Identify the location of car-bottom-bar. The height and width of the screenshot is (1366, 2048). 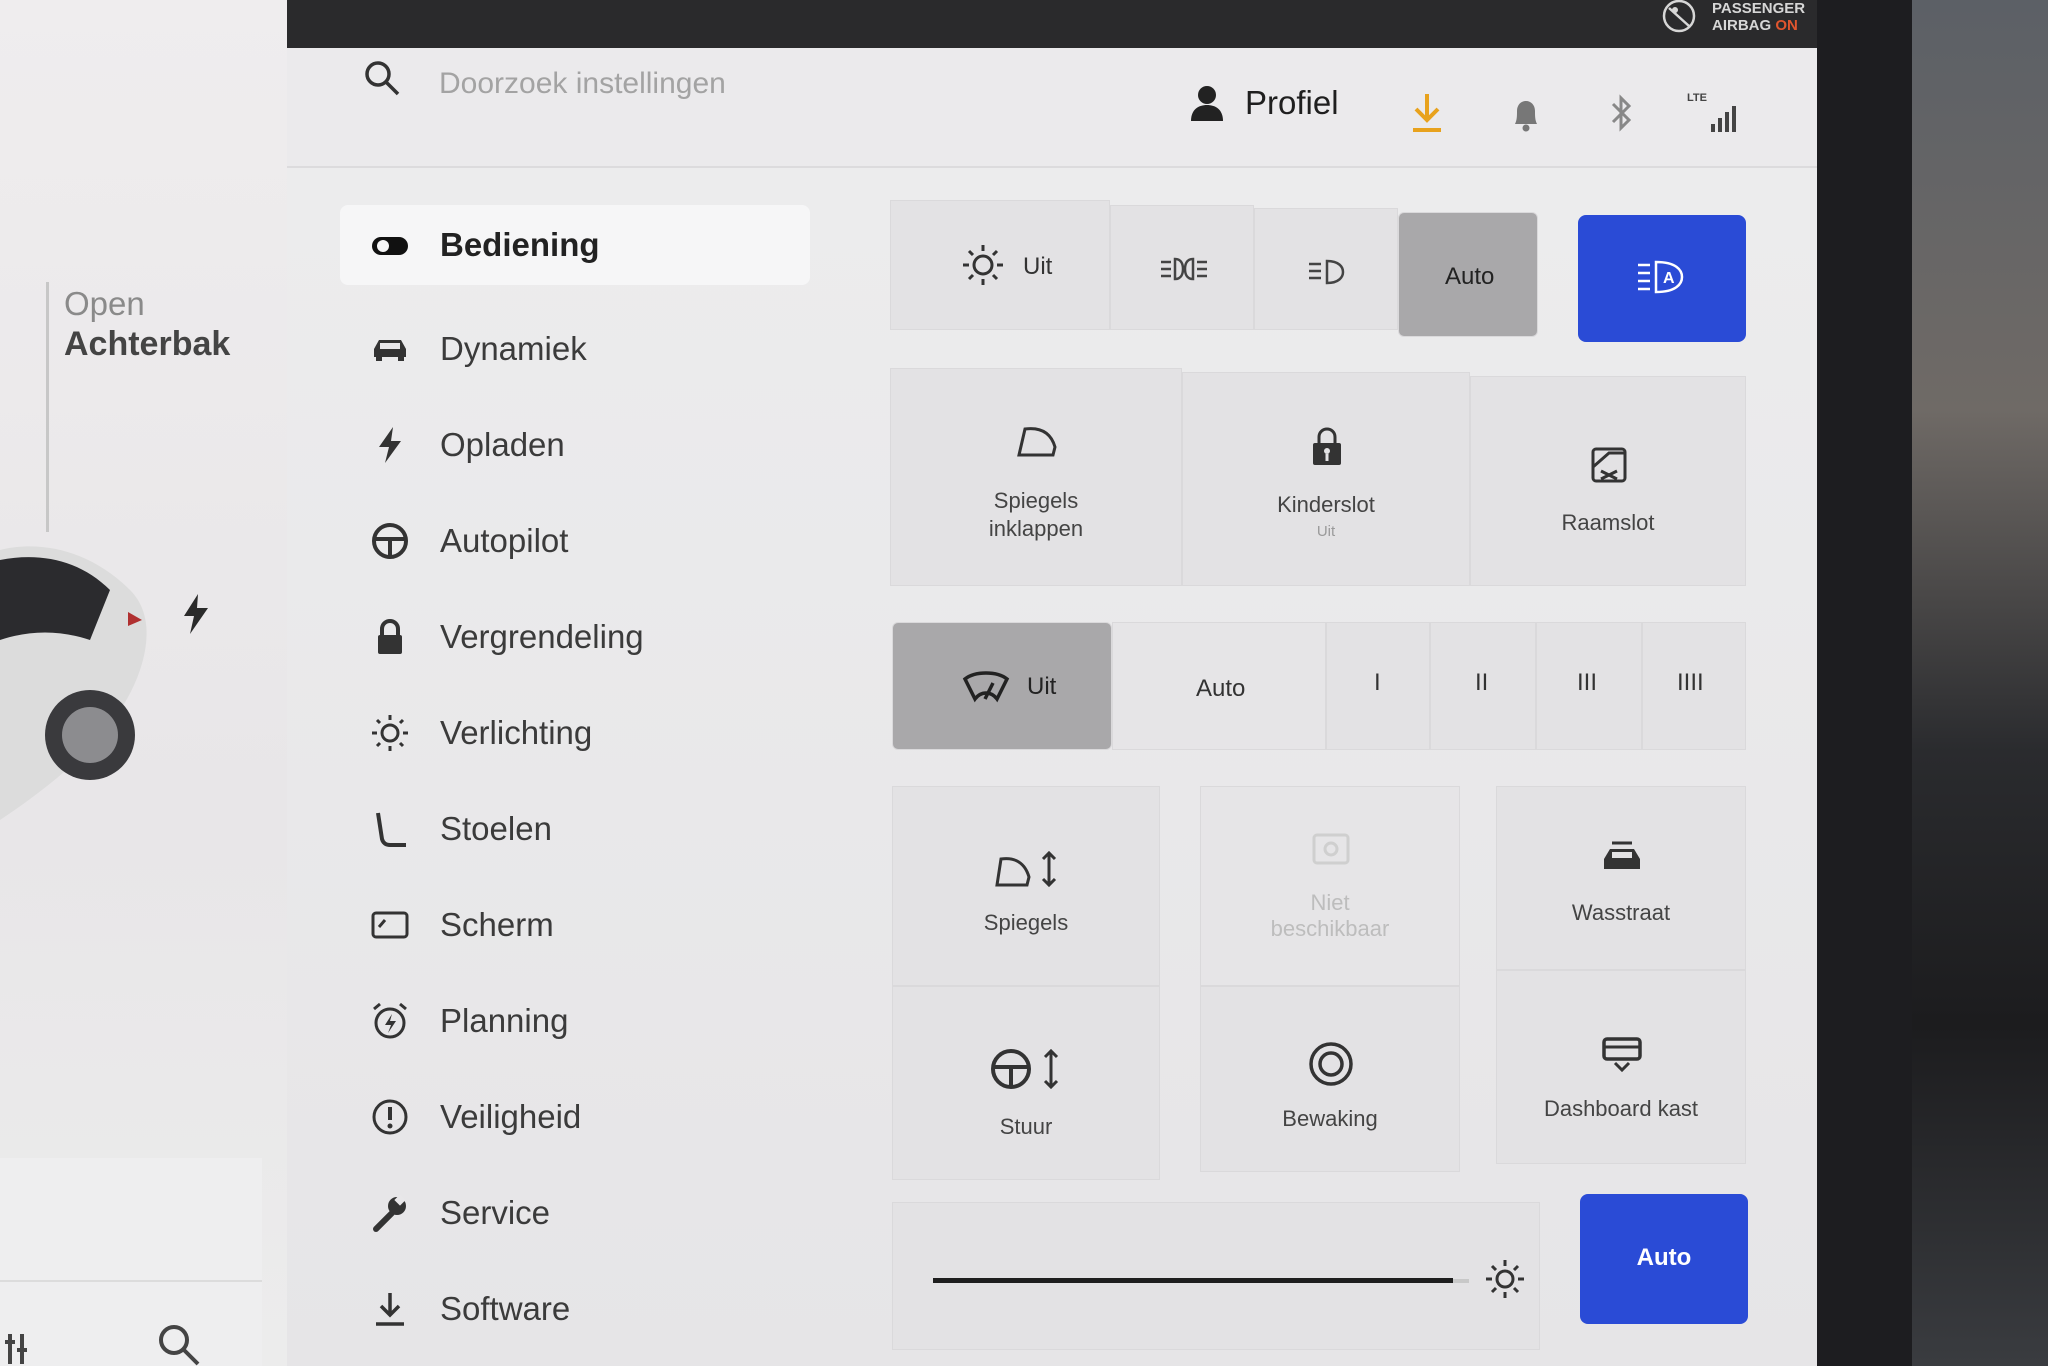
(131, 1262).